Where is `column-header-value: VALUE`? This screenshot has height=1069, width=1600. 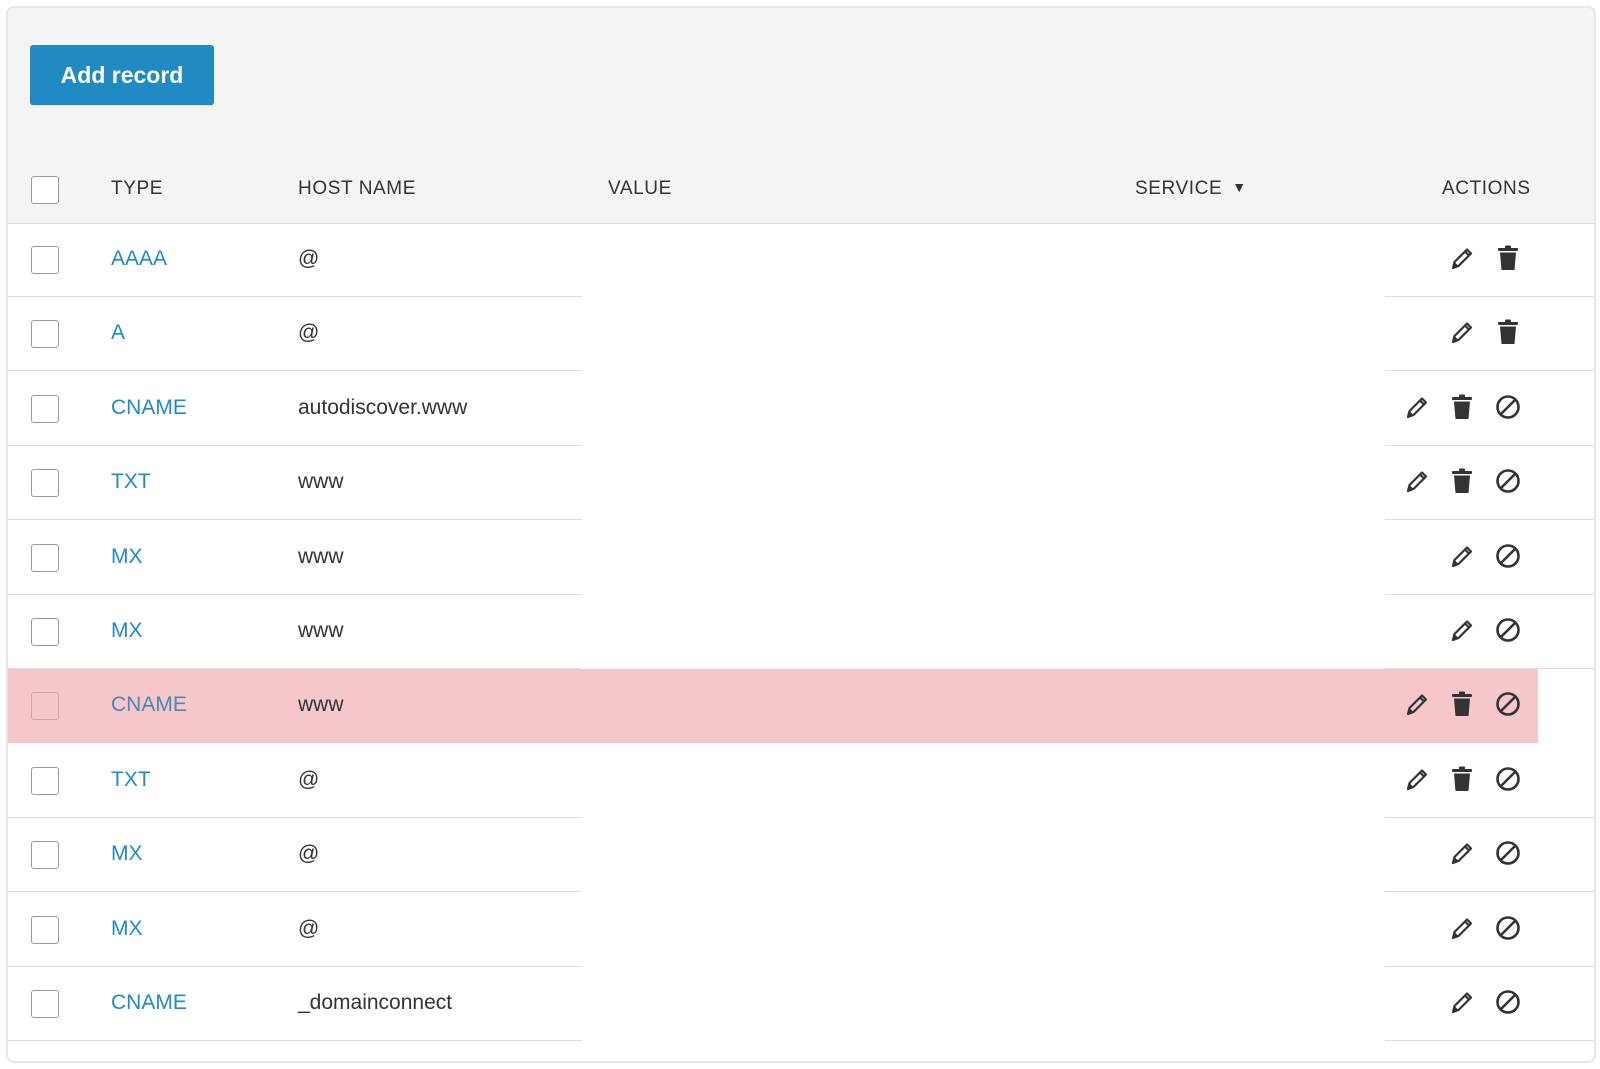
column-header-value: VALUE is located at coordinates (640, 189).